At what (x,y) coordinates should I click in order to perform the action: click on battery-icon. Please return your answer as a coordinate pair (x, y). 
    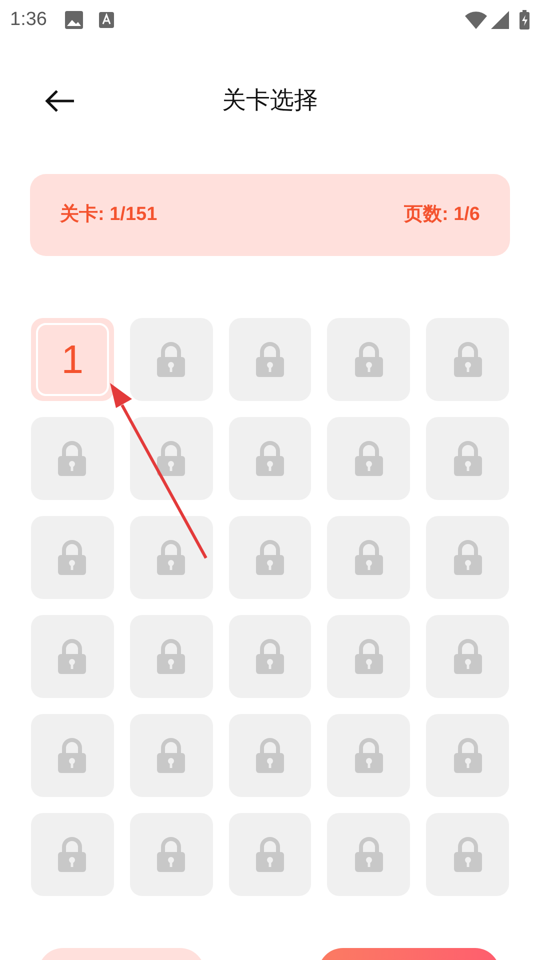
    Looking at the image, I should click on (524, 20).